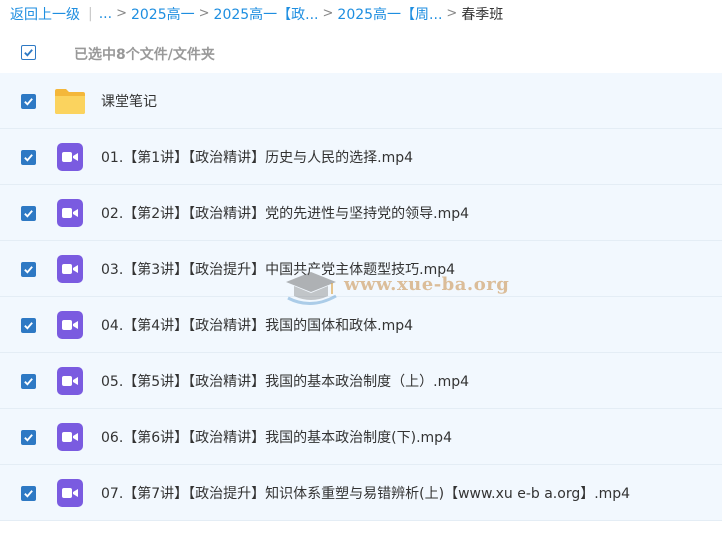 This screenshot has height=534, width=722. I want to click on file-name: 06.【第6讲】【政治精讲】我国的基本政治制度(下).mp4, so click(276, 437).